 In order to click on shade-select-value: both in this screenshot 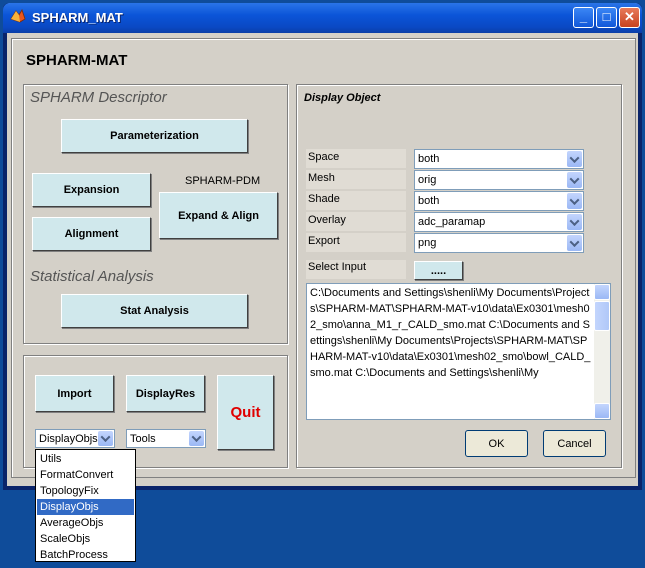, I will do `click(429, 201)`.